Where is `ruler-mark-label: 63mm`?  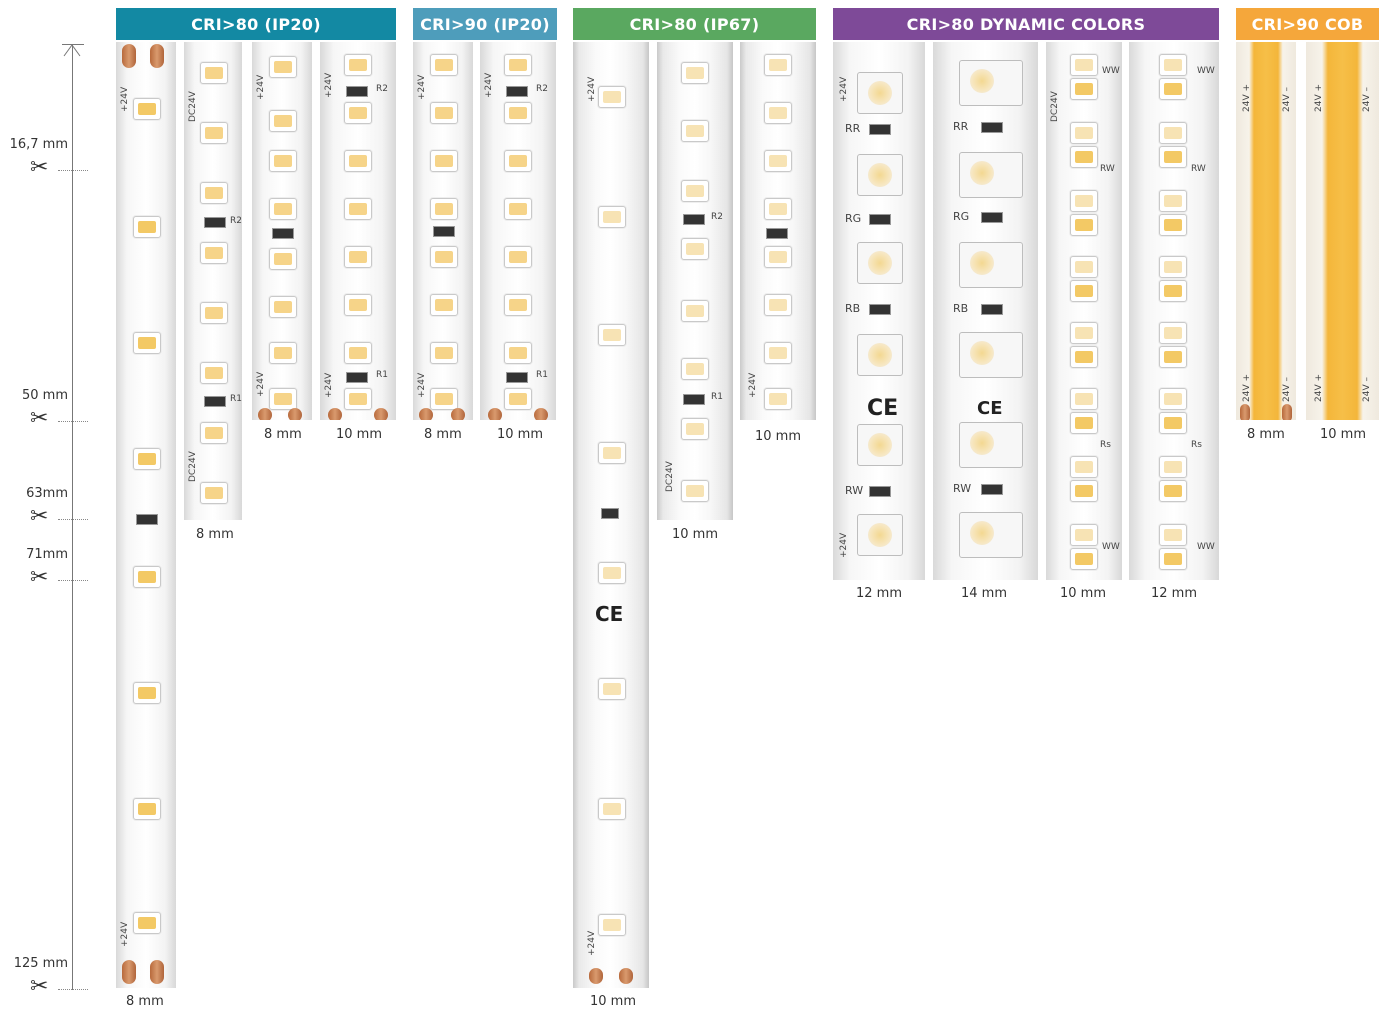
ruler-mark-label: 63mm is located at coordinates (47, 493).